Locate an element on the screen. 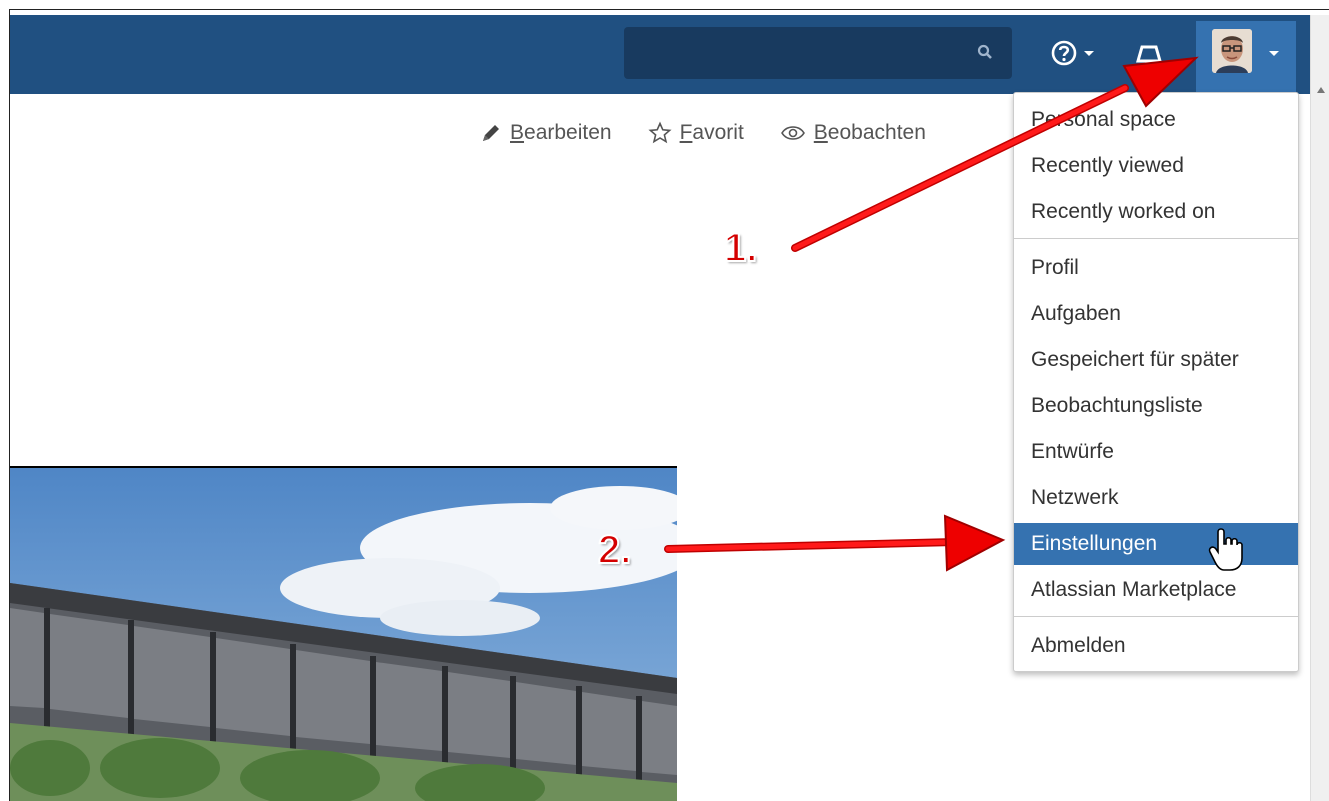  user-menu-button is located at coordinates (1246, 57).